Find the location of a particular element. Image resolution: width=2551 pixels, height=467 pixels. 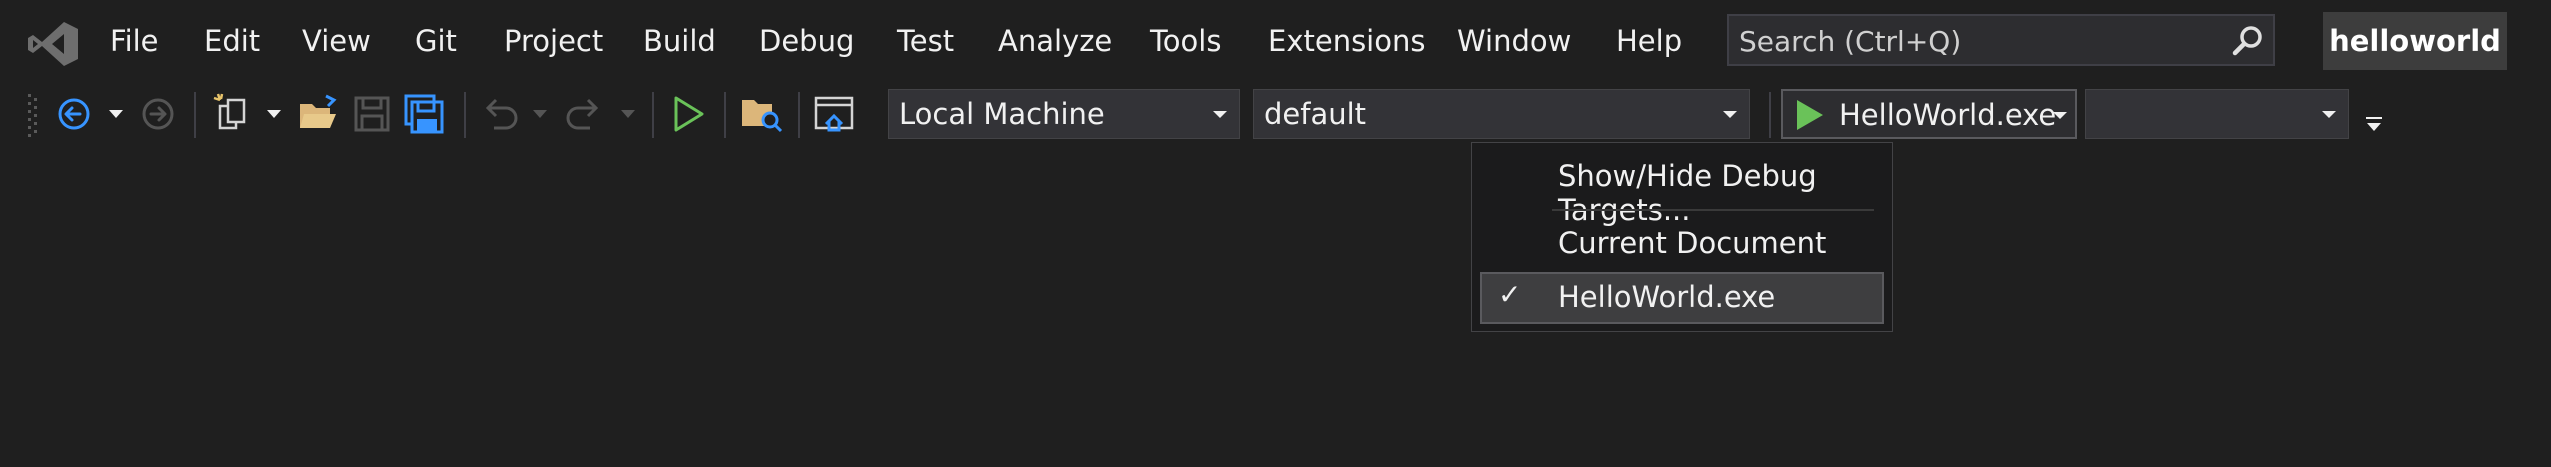

redo-icon is located at coordinates (584, 114).